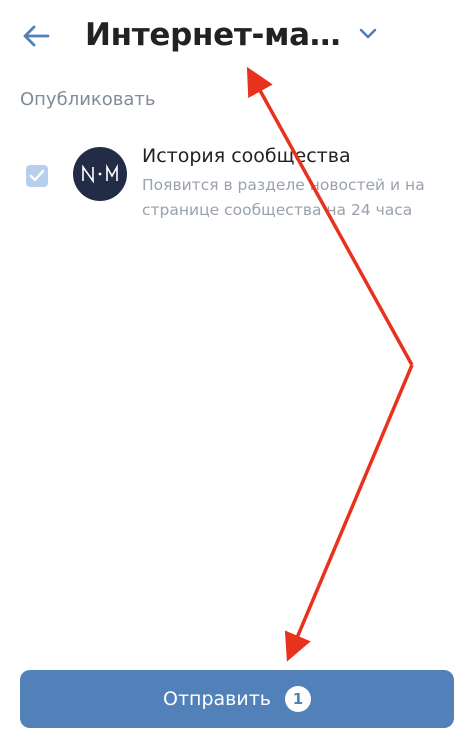 This screenshot has height=740, width=474. I want to click on avatar, so click(100, 174).